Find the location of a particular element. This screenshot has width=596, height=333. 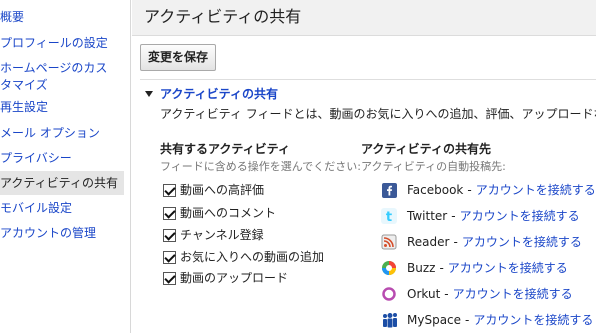

activity-option: 動画のアップロード is located at coordinates (225, 278).